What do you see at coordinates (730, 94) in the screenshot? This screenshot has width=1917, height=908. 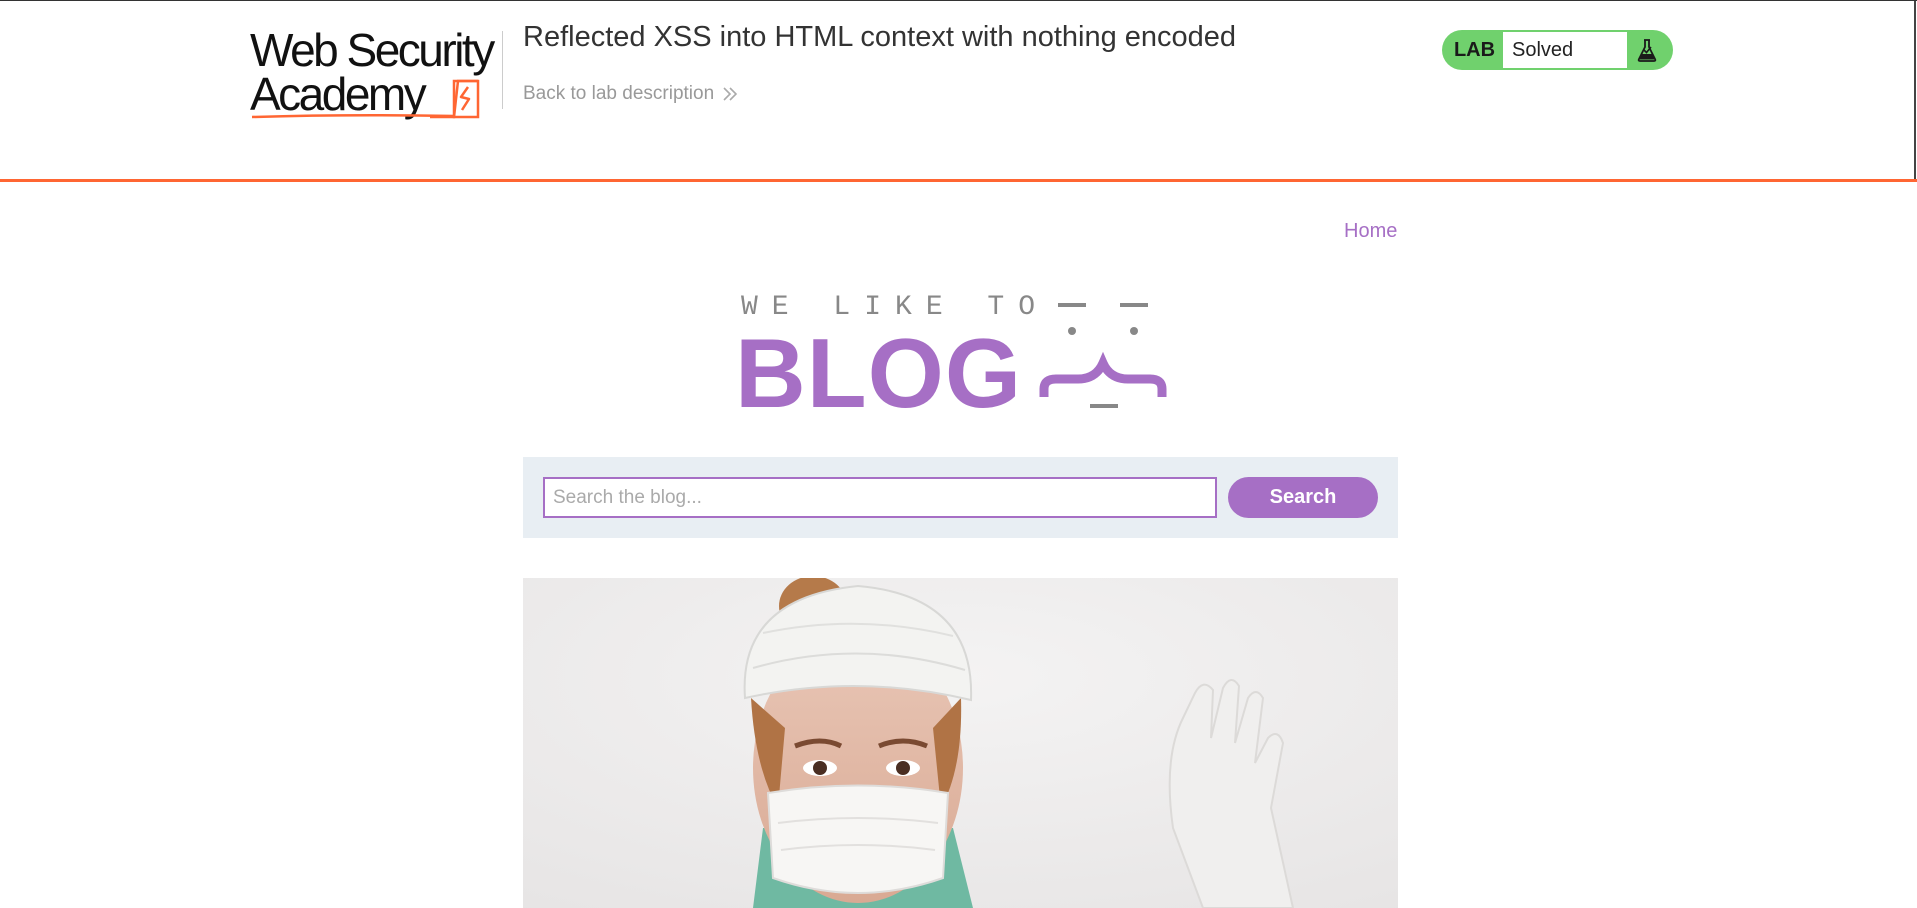 I see `double-chevron-right-icon` at bounding box center [730, 94].